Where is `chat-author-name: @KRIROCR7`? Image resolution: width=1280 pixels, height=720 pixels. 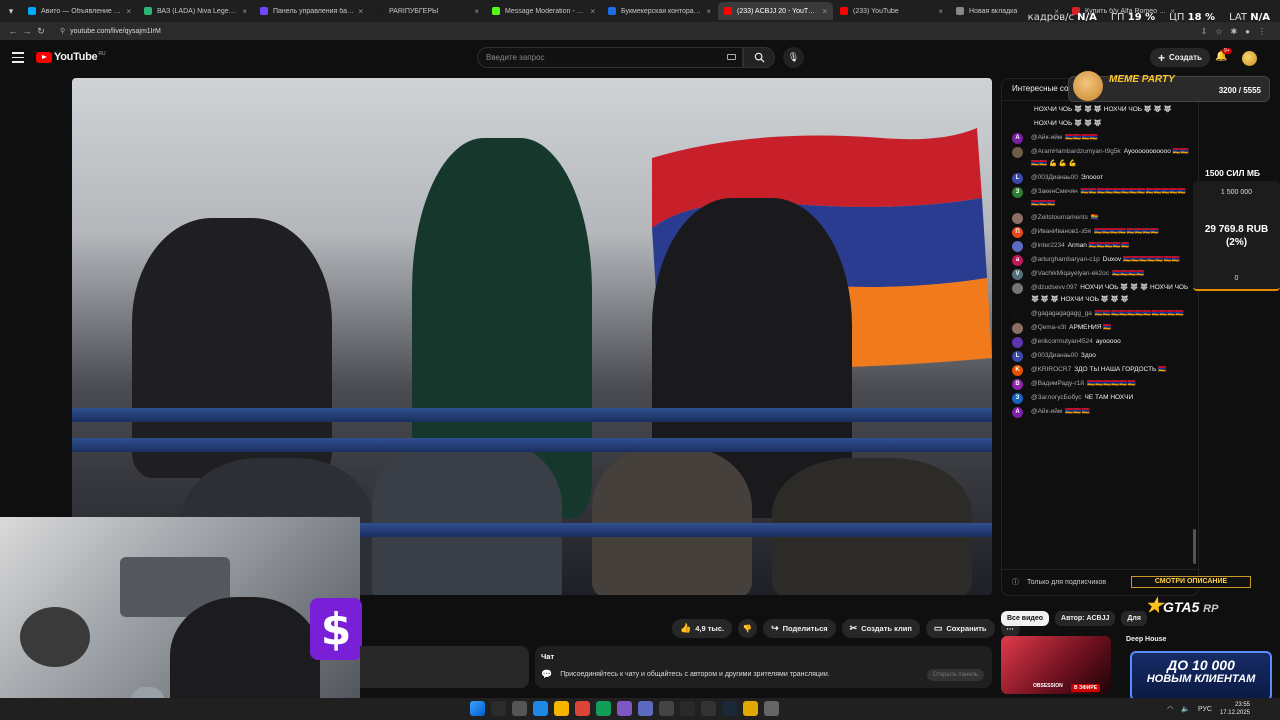 chat-author-name: @KRIROCR7 is located at coordinates (1051, 369).